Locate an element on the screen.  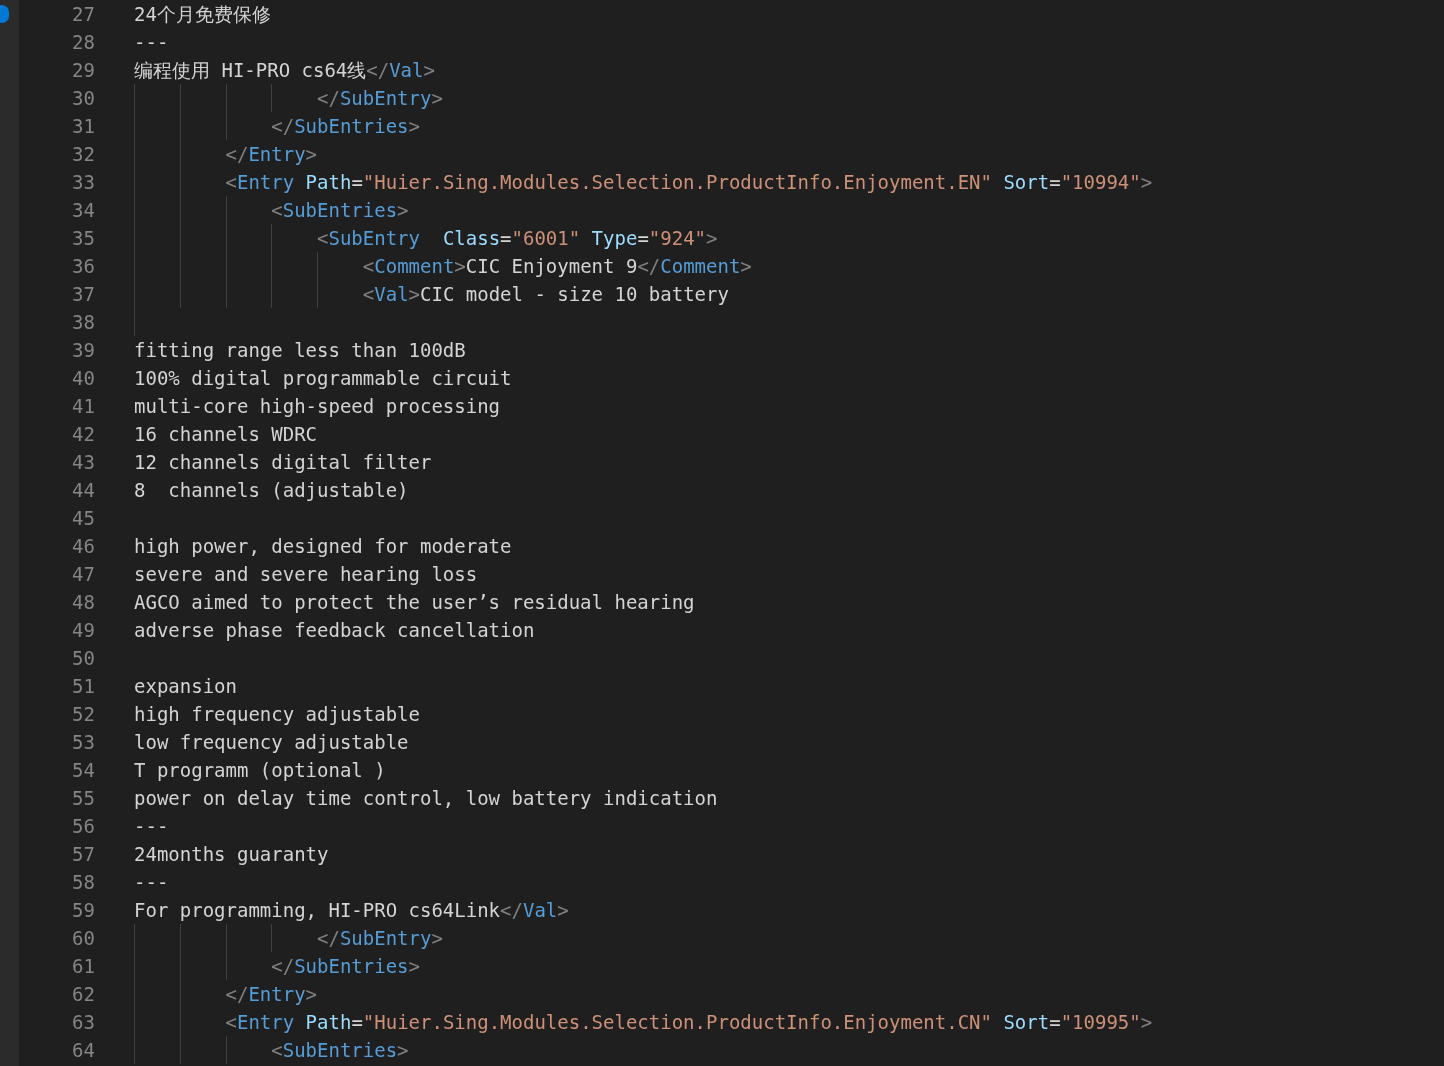
line-number: 33 is located at coordinates (83, 182).